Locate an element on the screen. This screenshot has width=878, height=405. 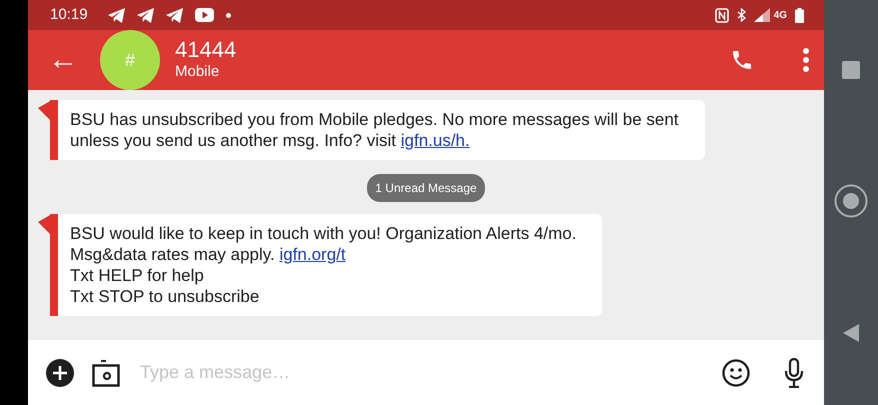
microphone-button is located at coordinates (794, 373).